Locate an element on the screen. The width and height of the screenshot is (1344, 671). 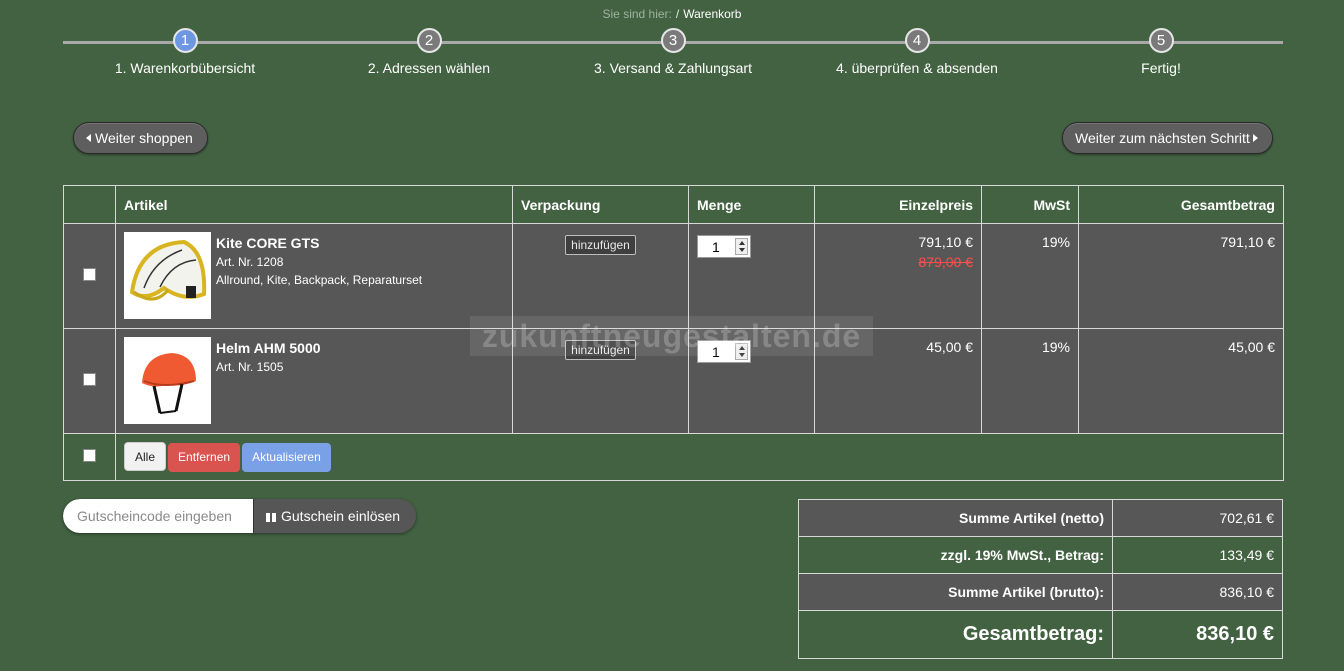
totals-row-net: Summe Artikel (netto) 702,61 € is located at coordinates (1040, 518).